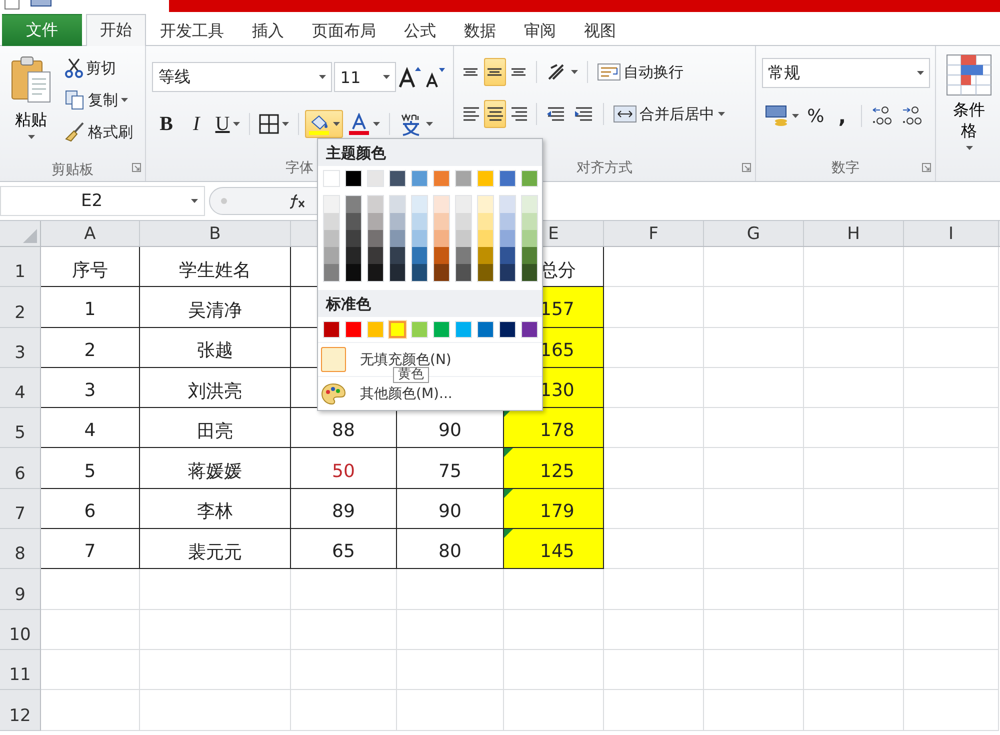 The image size is (1000, 735). I want to click on table-cell: 蒋媛媛, so click(215, 468).